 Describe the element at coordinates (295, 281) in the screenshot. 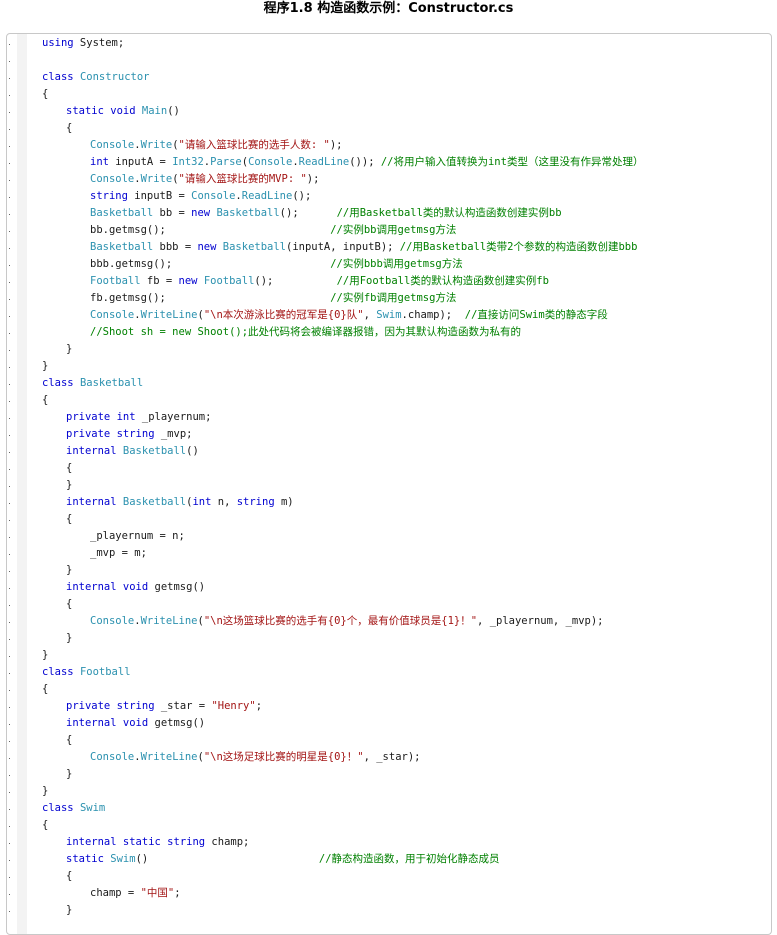

I see `plain-token: ();` at that location.